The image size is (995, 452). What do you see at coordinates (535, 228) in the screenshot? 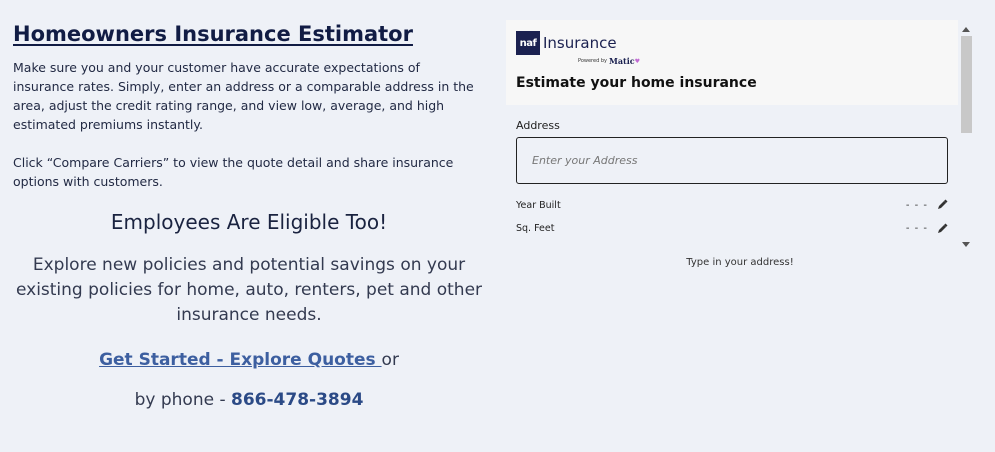
I see `field-label: Sq. Feet` at bounding box center [535, 228].